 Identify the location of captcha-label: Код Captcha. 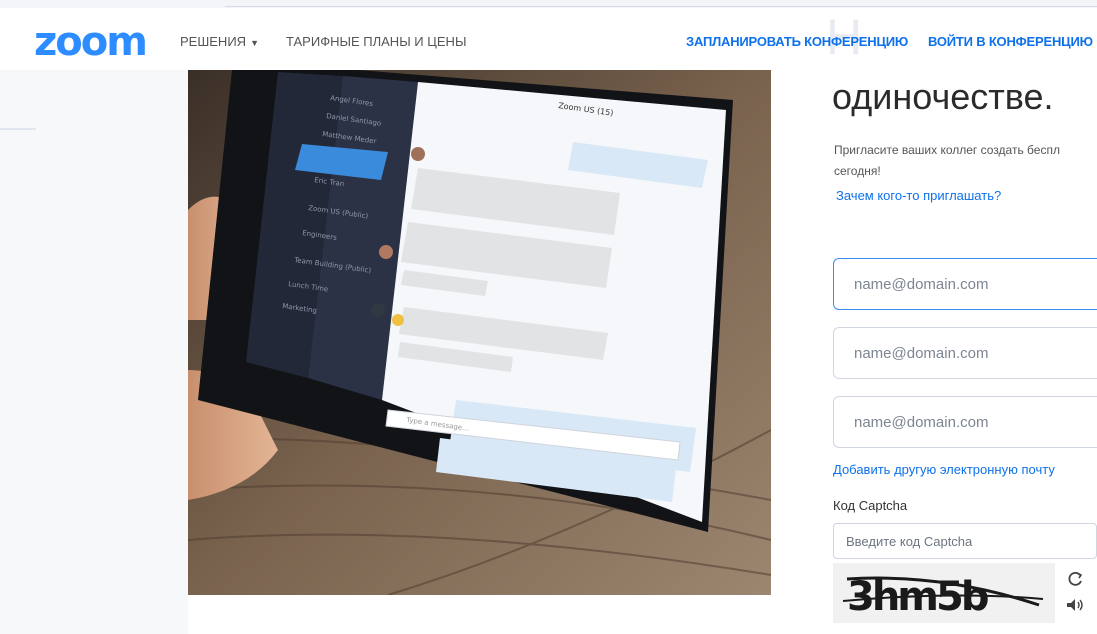
(870, 505).